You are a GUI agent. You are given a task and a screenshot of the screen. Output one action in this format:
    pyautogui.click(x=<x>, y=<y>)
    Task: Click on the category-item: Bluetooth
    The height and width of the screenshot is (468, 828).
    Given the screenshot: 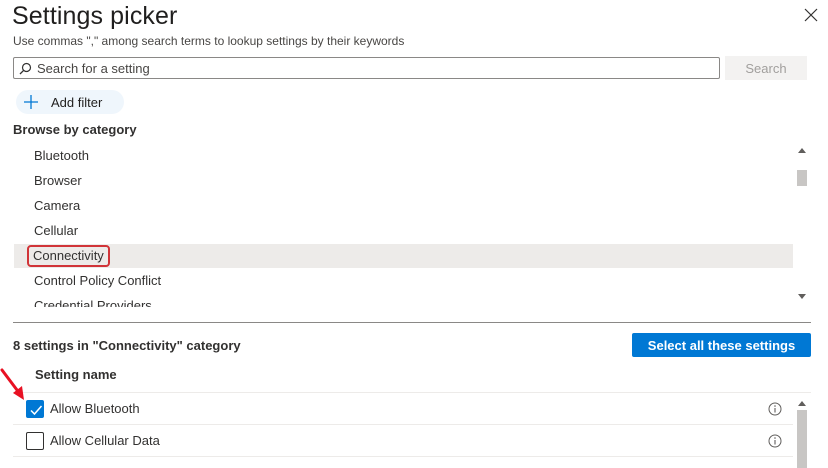 What is the action you would take?
    pyautogui.click(x=403, y=156)
    